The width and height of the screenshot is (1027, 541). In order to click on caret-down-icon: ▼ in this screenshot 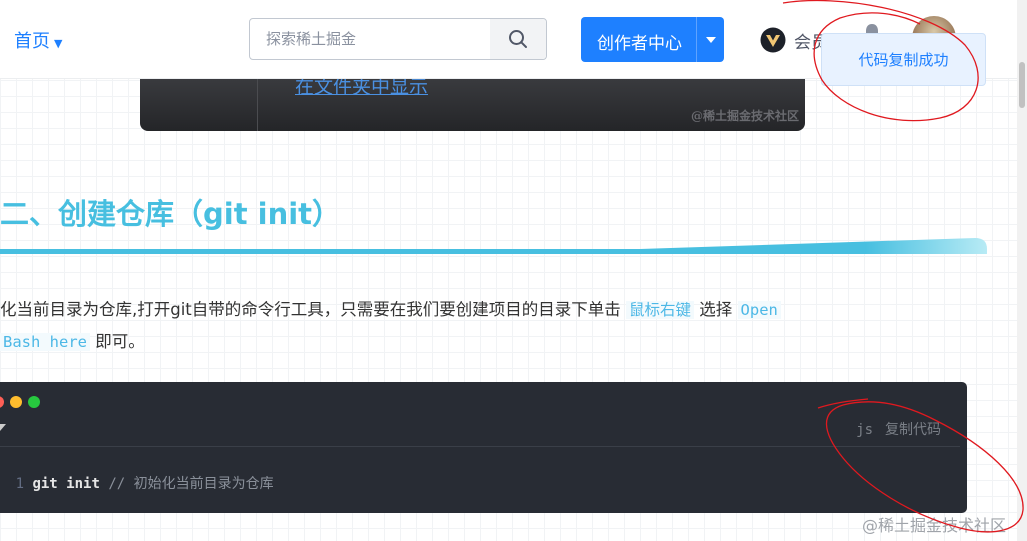, I will do `click(58, 43)`.